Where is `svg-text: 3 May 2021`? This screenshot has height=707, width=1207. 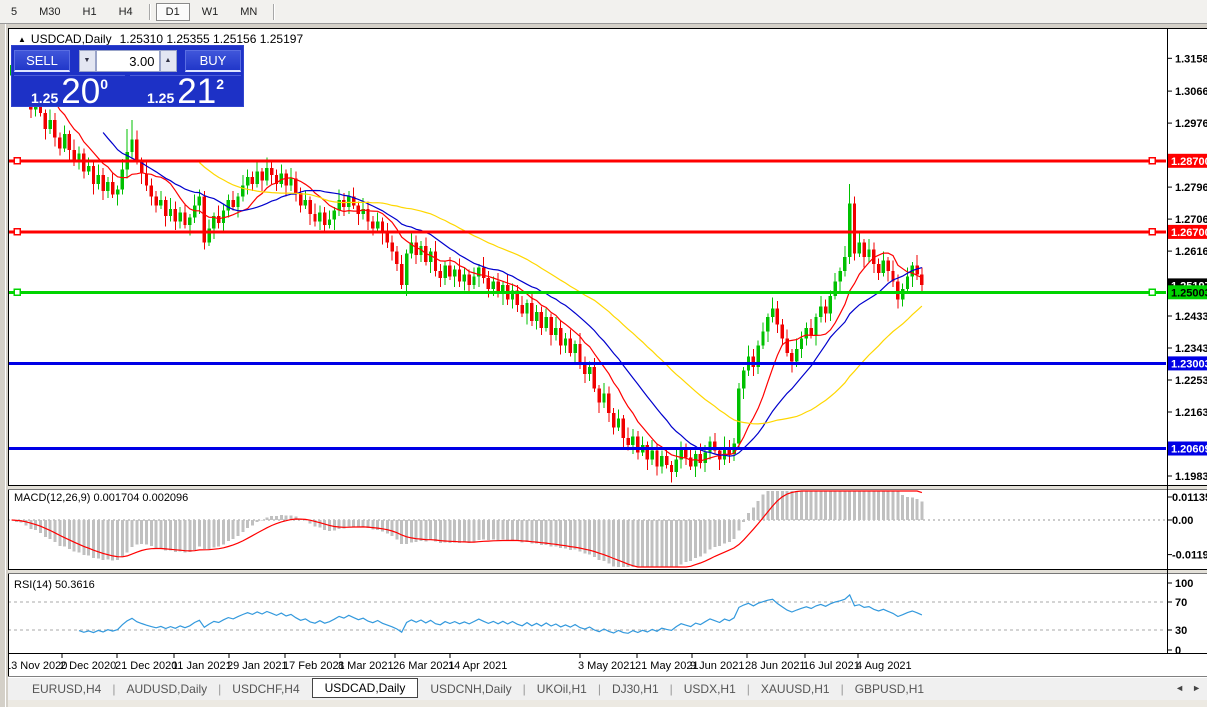
svg-text: 3 May 2021 is located at coordinates (606, 666).